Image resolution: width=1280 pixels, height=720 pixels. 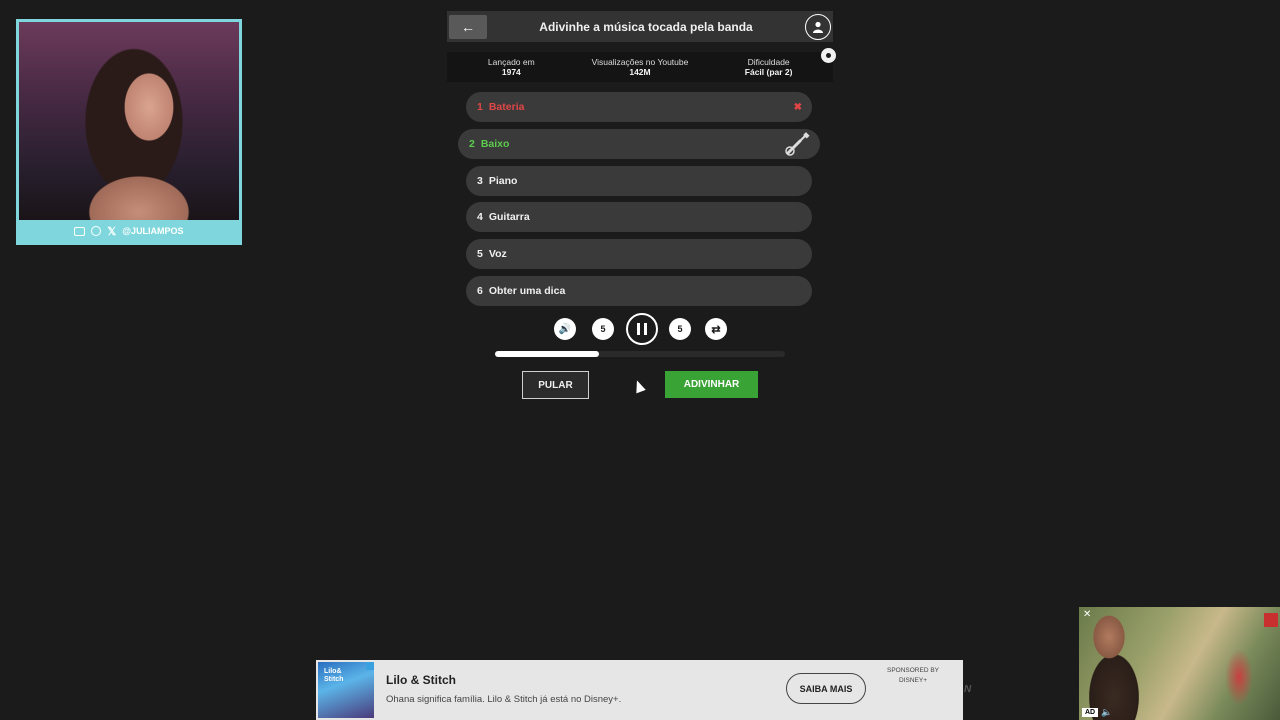 I want to click on webcam-overlay: 𝕏 @JULIAMPOS, so click(x=129, y=132).